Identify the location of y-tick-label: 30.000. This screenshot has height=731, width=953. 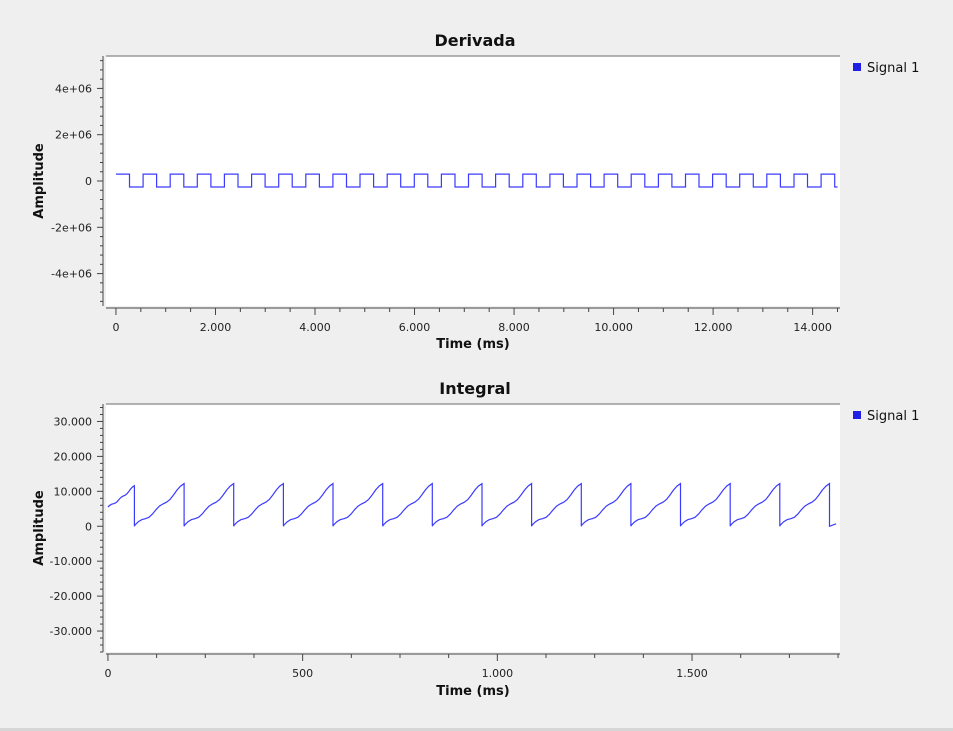
(73, 421).